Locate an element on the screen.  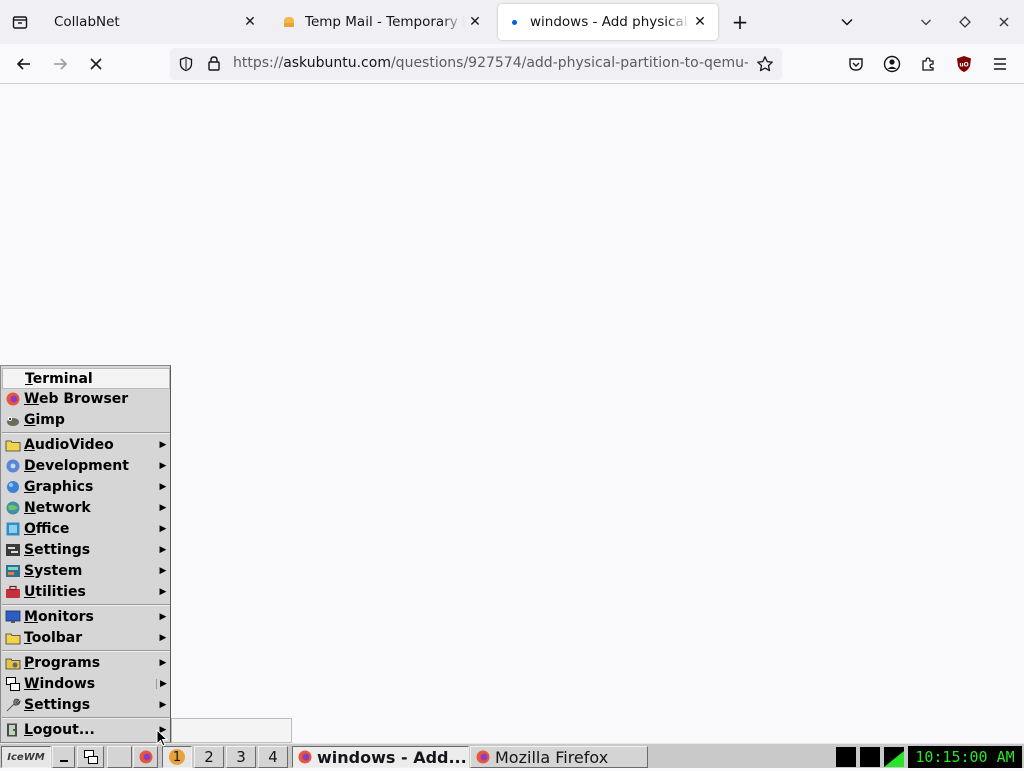
pocket-button is located at coordinates (856, 64).